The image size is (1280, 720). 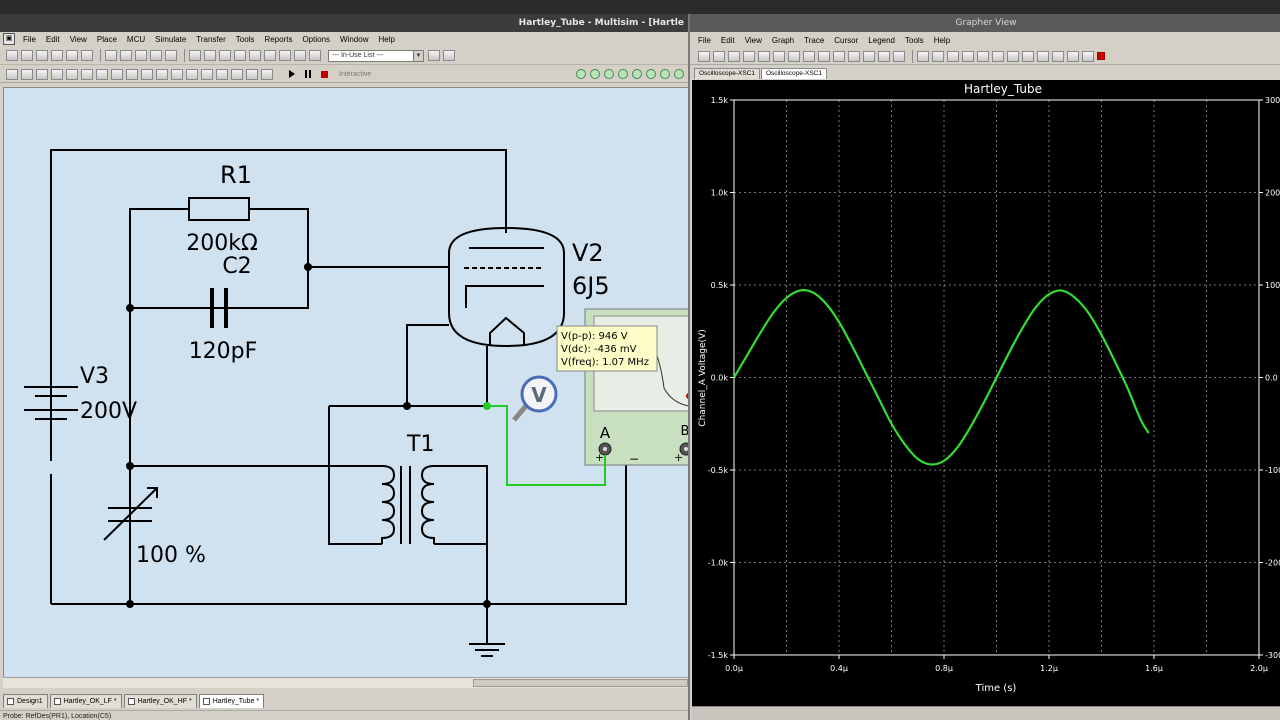 What do you see at coordinates (222, 74) in the screenshot?
I see `place-electromech-icon` at bounding box center [222, 74].